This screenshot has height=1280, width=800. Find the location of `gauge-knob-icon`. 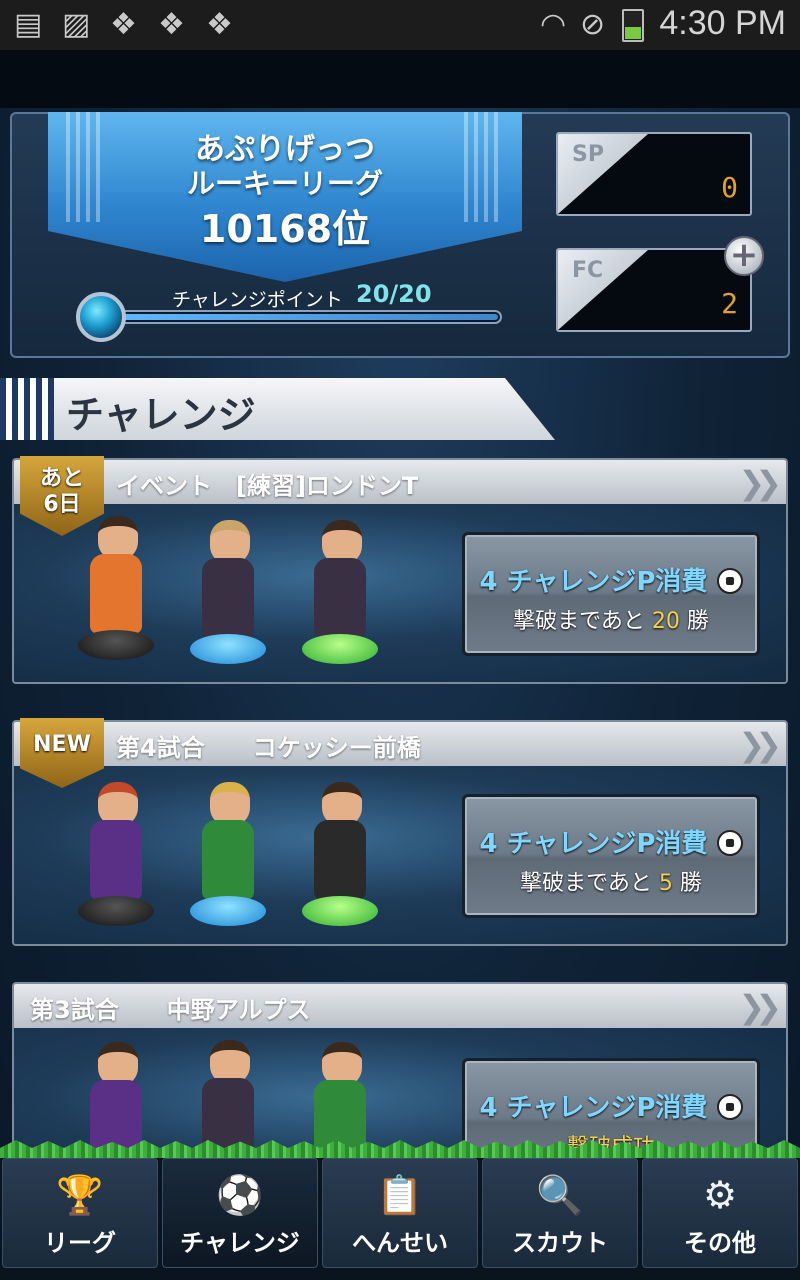

gauge-knob-icon is located at coordinates (101, 317).